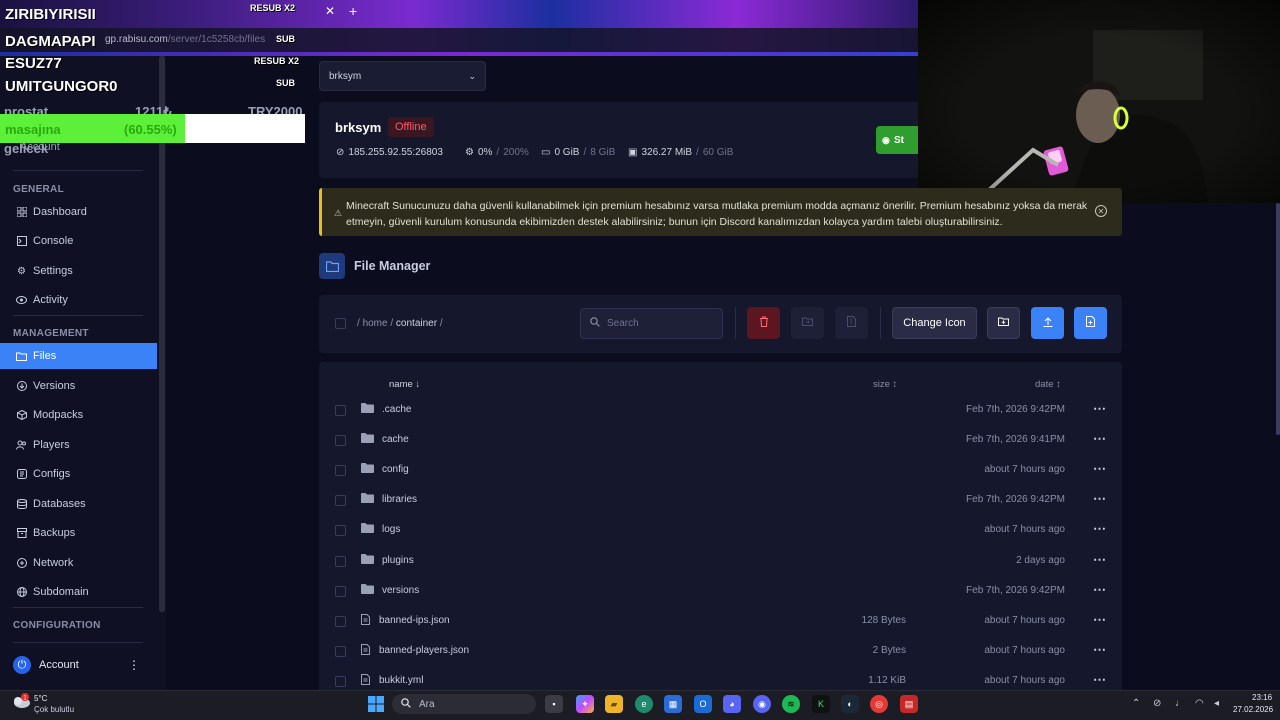 Image resolution: width=1280 pixels, height=720 pixels. What do you see at coordinates (1278, 319) in the screenshot?
I see `page-scrollbar` at bounding box center [1278, 319].